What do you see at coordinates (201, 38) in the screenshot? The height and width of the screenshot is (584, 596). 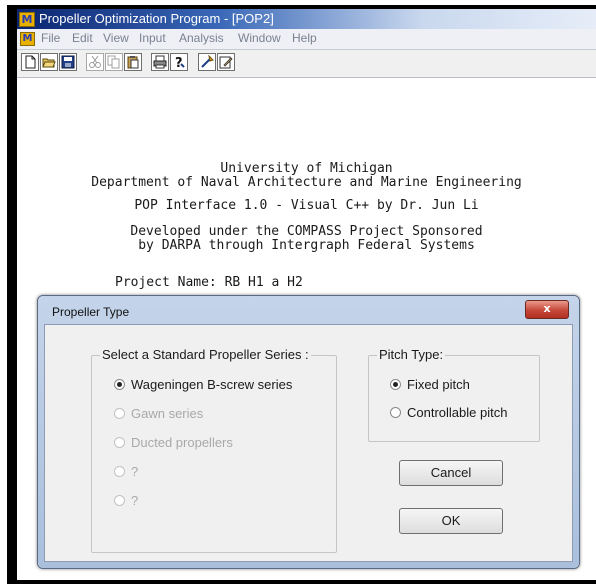 I see `menu-analysis: Analysis` at bounding box center [201, 38].